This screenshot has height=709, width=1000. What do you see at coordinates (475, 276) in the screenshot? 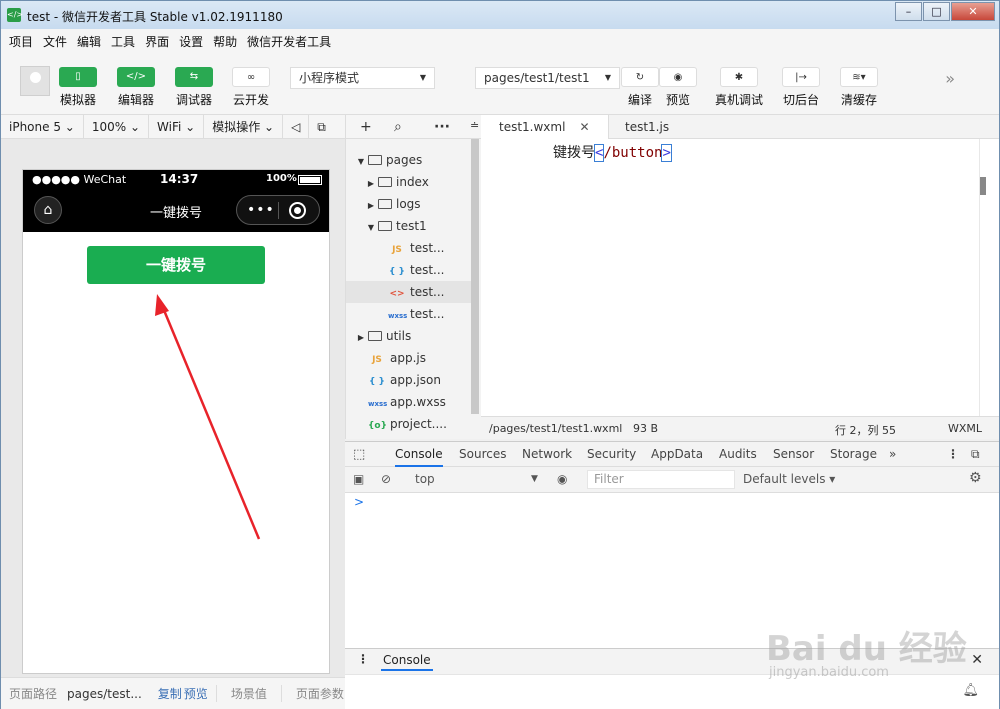
I see `tree-scrollbar` at bounding box center [475, 276].